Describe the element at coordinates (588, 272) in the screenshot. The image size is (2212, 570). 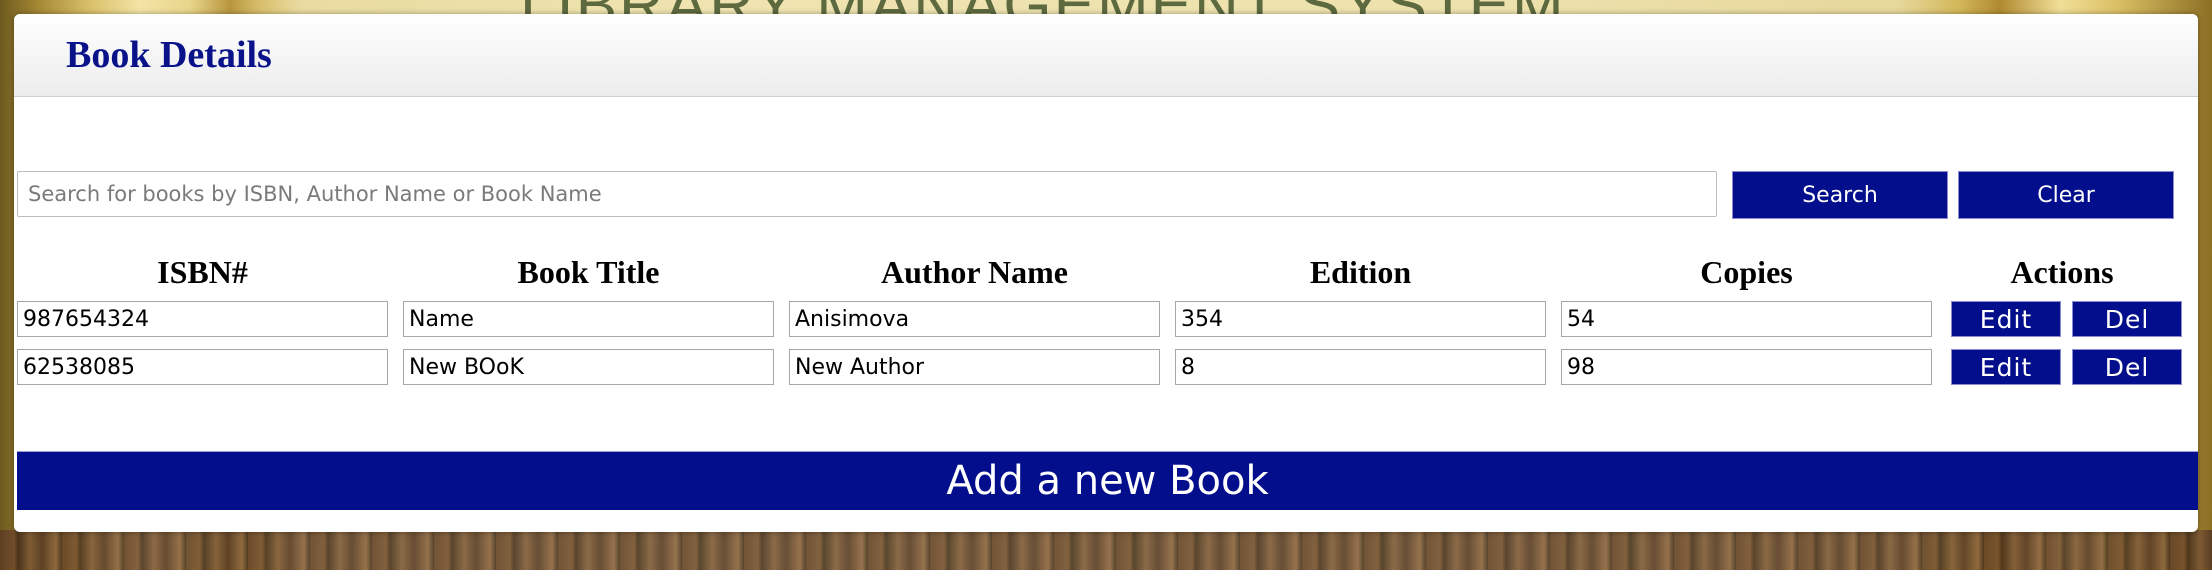
I see `column-header-book-title: Book Title` at that location.